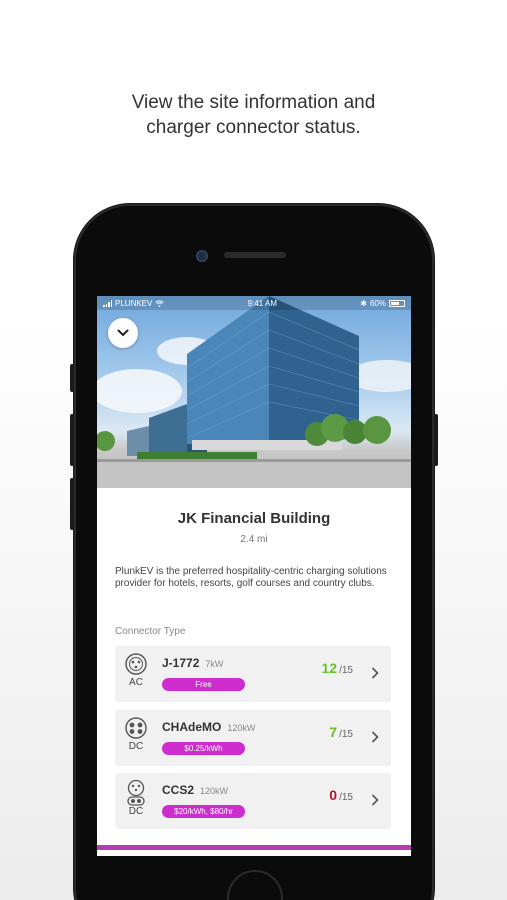  What do you see at coordinates (436, 440) in the screenshot?
I see `power-button` at bounding box center [436, 440].